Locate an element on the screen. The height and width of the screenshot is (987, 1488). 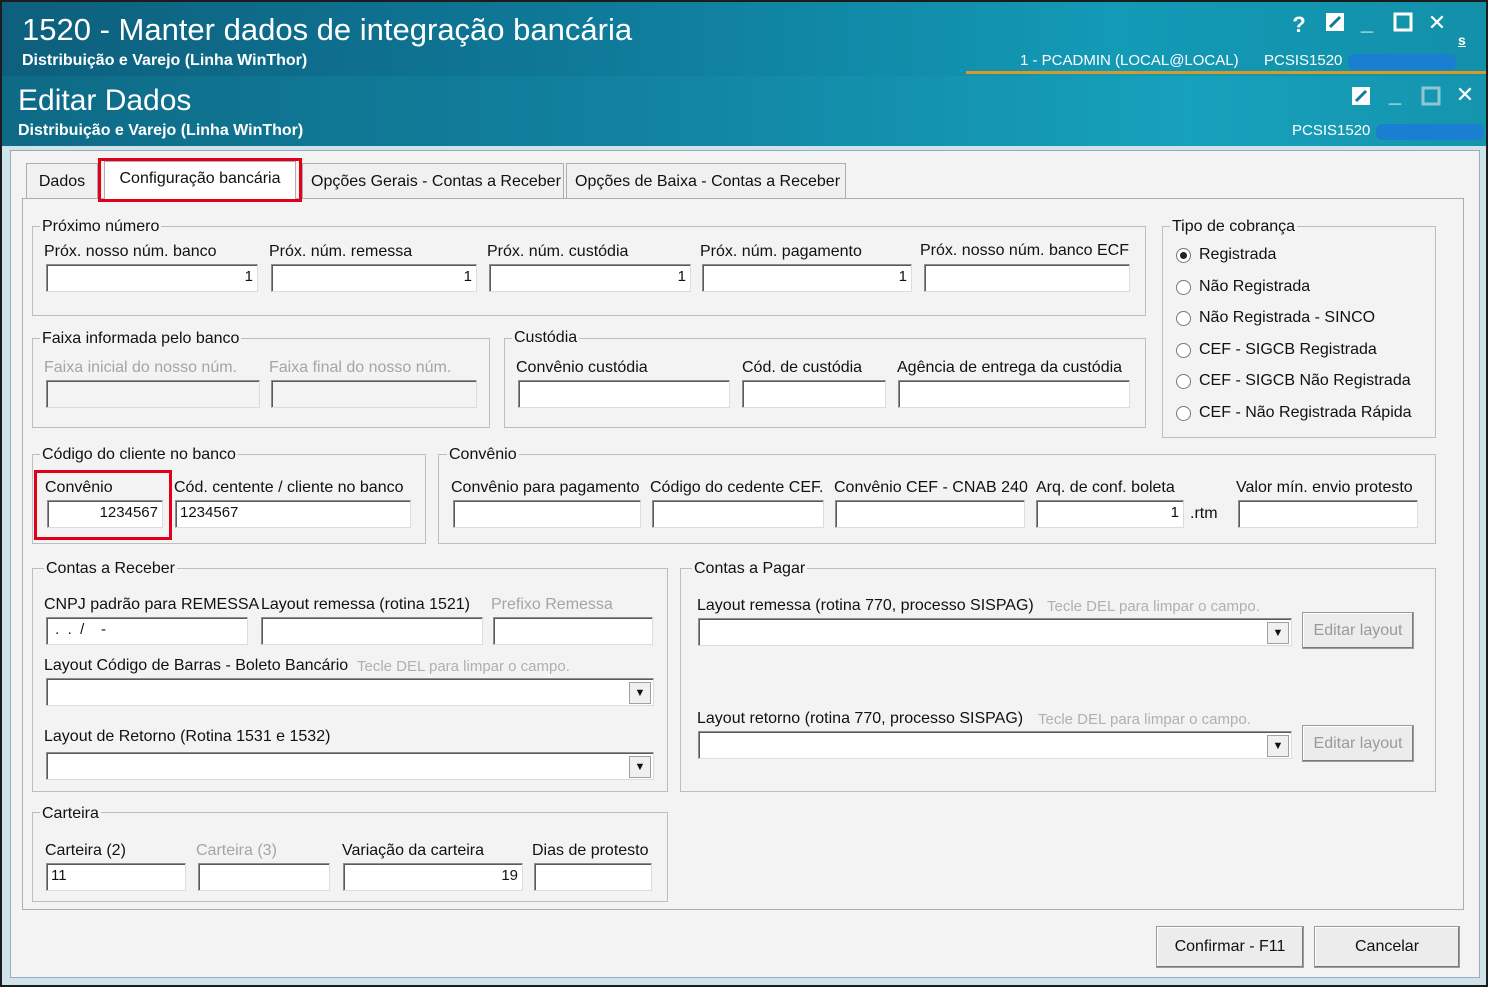
edit-layout-retorno-button: Editar layout is located at coordinates (1358, 743).